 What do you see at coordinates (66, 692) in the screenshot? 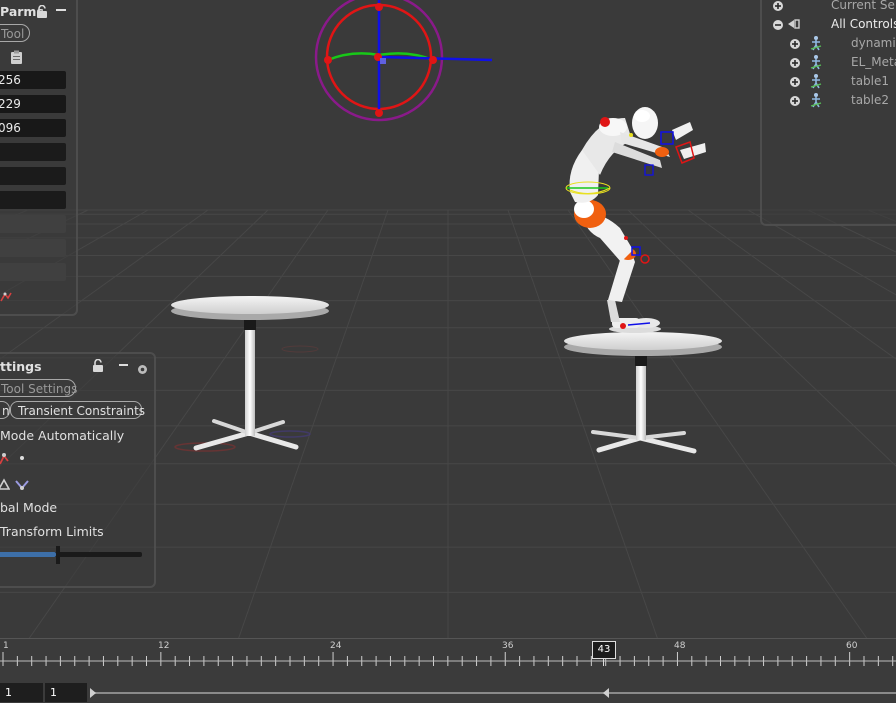
I see `range-start-field-2: 1` at bounding box center [66, 692].